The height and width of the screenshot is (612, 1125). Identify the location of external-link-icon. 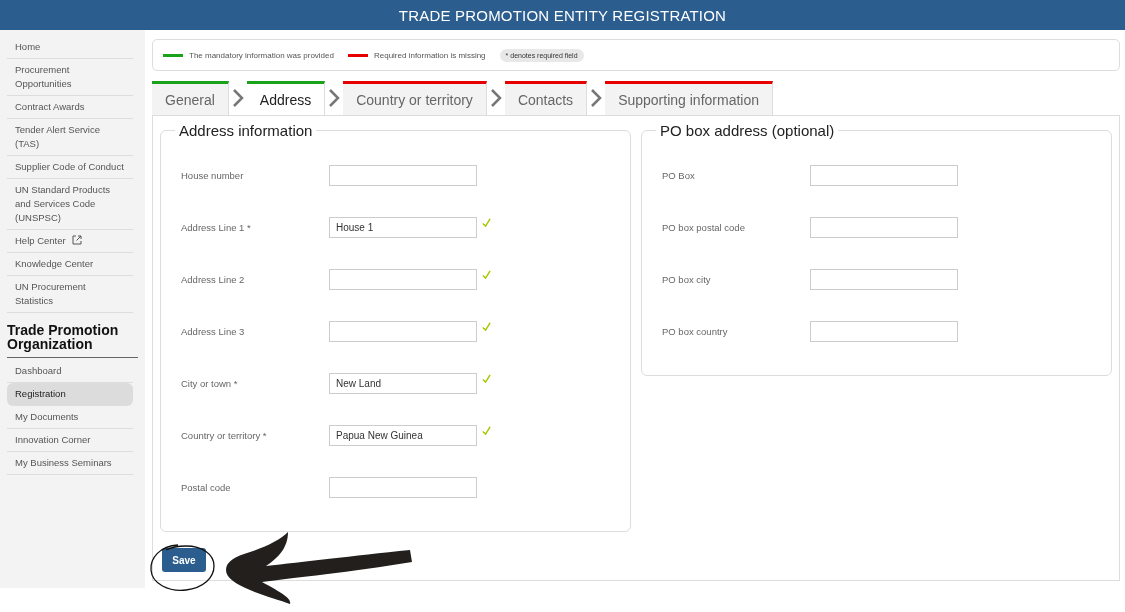
(76, 240).